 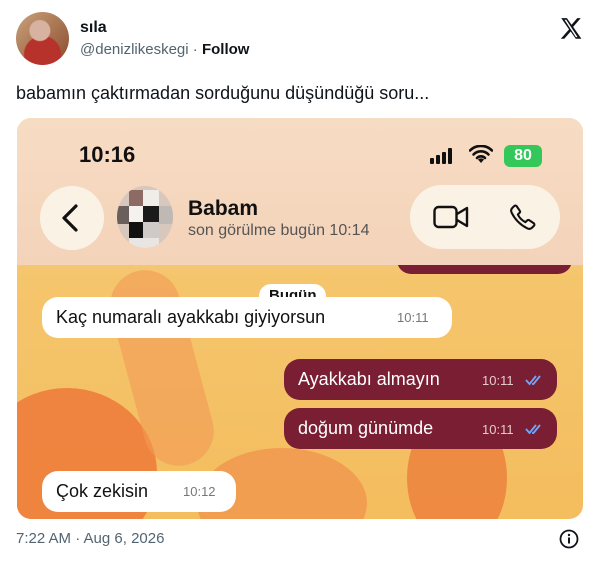 I want to click on message-text: Çok zekisin, so click(x=102, y=491).